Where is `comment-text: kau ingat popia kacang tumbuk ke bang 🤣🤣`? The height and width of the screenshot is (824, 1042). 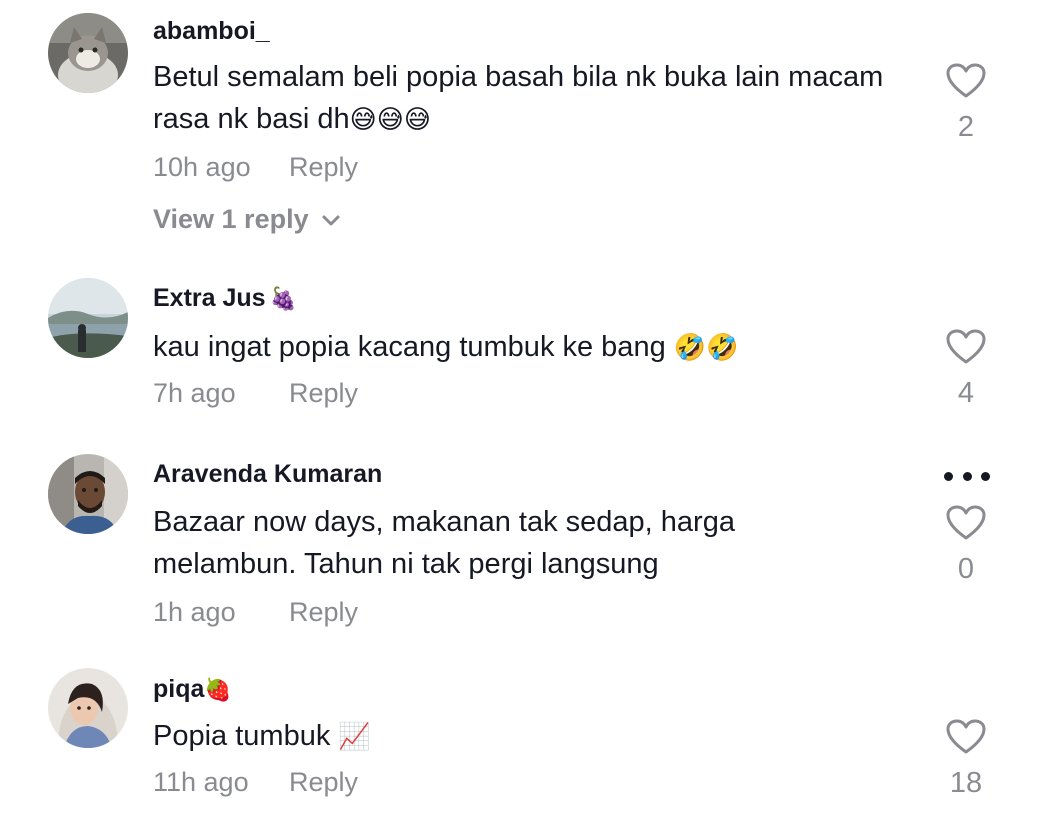
comment-text: kau ingat popia kacang tumbuk ke bang 🤣🤣 is located at coordinates (533, 347).